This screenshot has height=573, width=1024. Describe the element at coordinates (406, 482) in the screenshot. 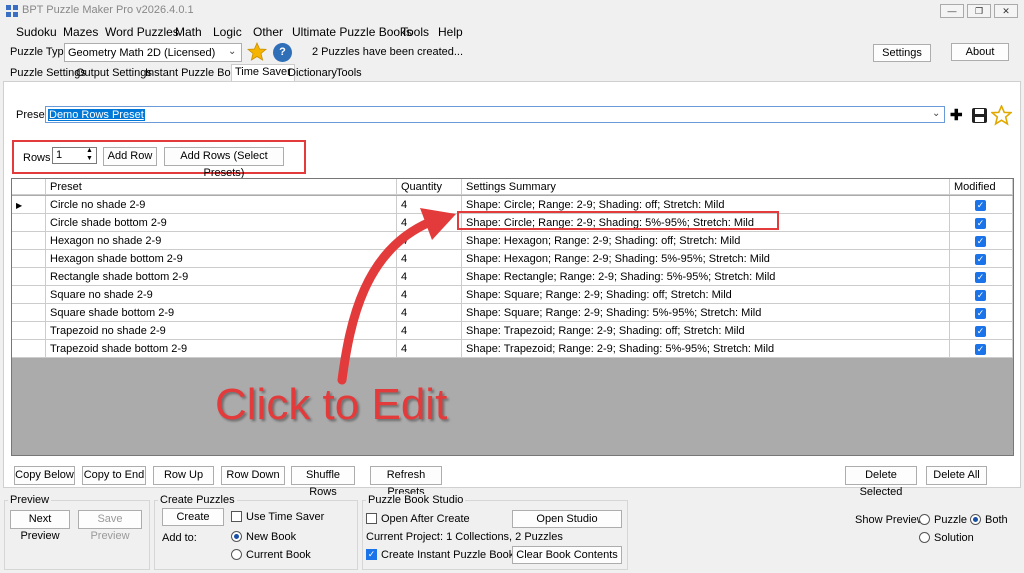

I see `refresh-presets-button: Refresh Presets` at that location.